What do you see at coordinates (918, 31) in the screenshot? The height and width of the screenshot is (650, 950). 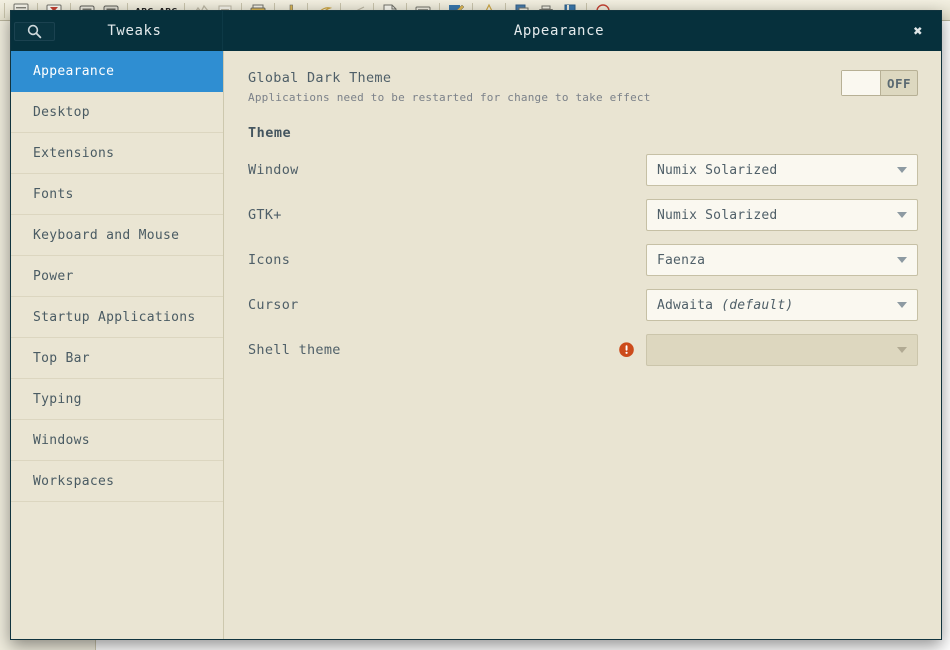 I see `close-icon: ✖` at bounding box center [918, 31].